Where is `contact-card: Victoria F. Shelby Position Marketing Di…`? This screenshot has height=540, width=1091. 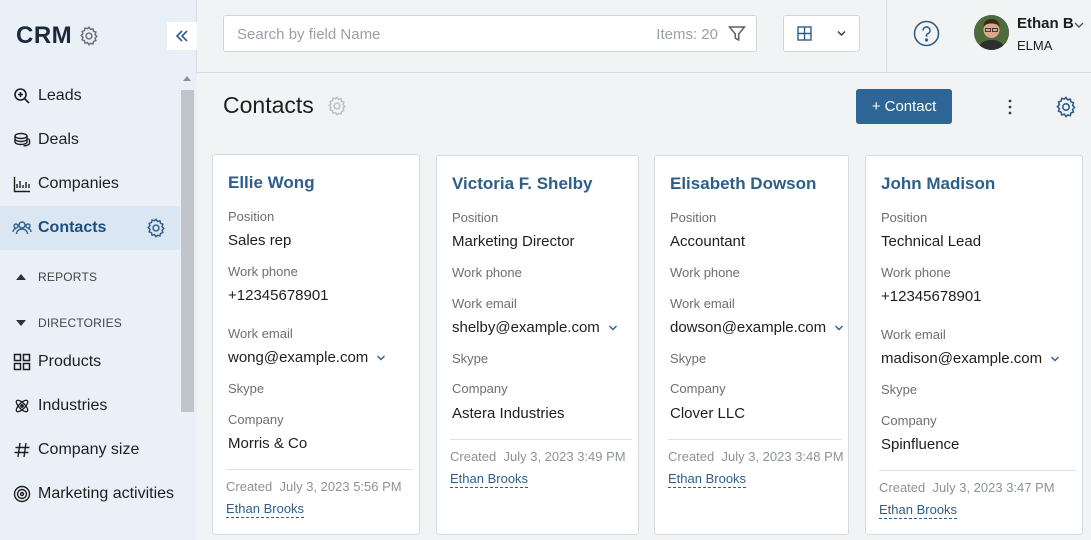
contact-card: Victoria F. Shelby Position Marketing Di… is located at coordinates (537, 345).